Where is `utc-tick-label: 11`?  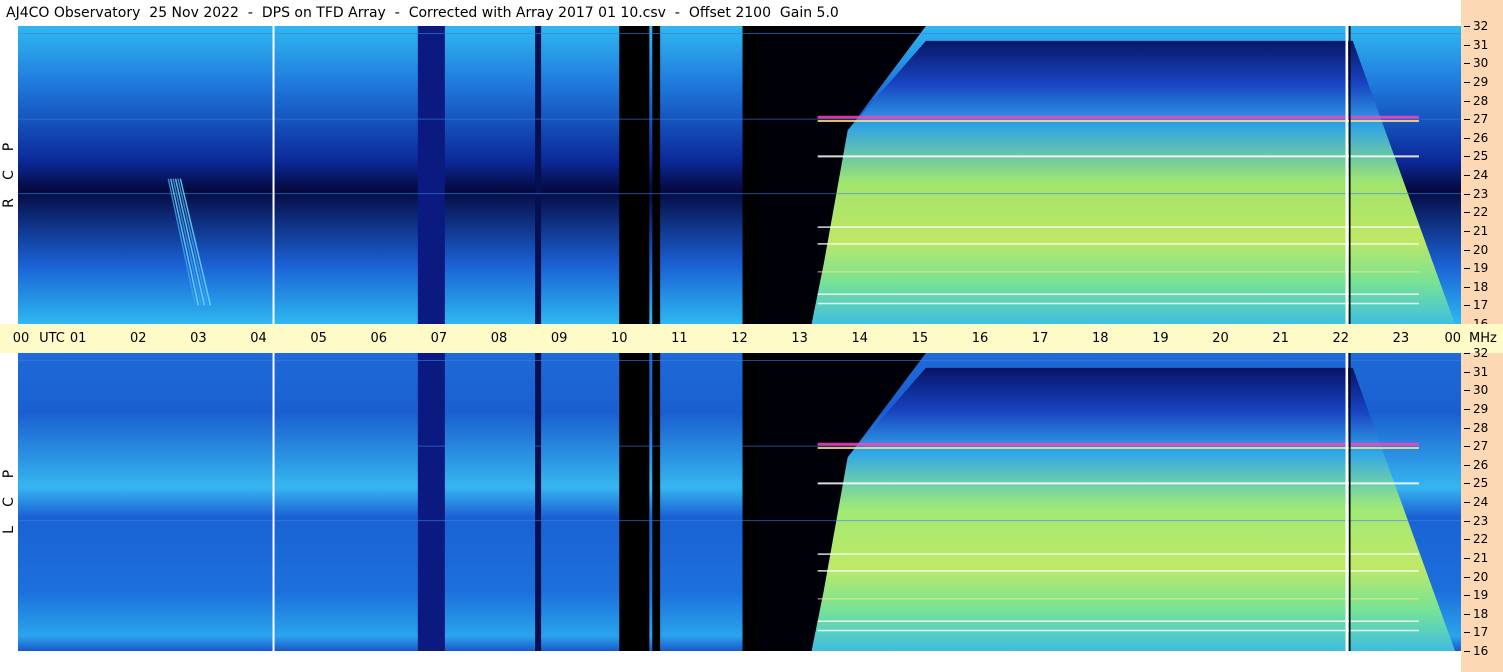 utc-tick-label: 11 is located at coordinates (679, 338).